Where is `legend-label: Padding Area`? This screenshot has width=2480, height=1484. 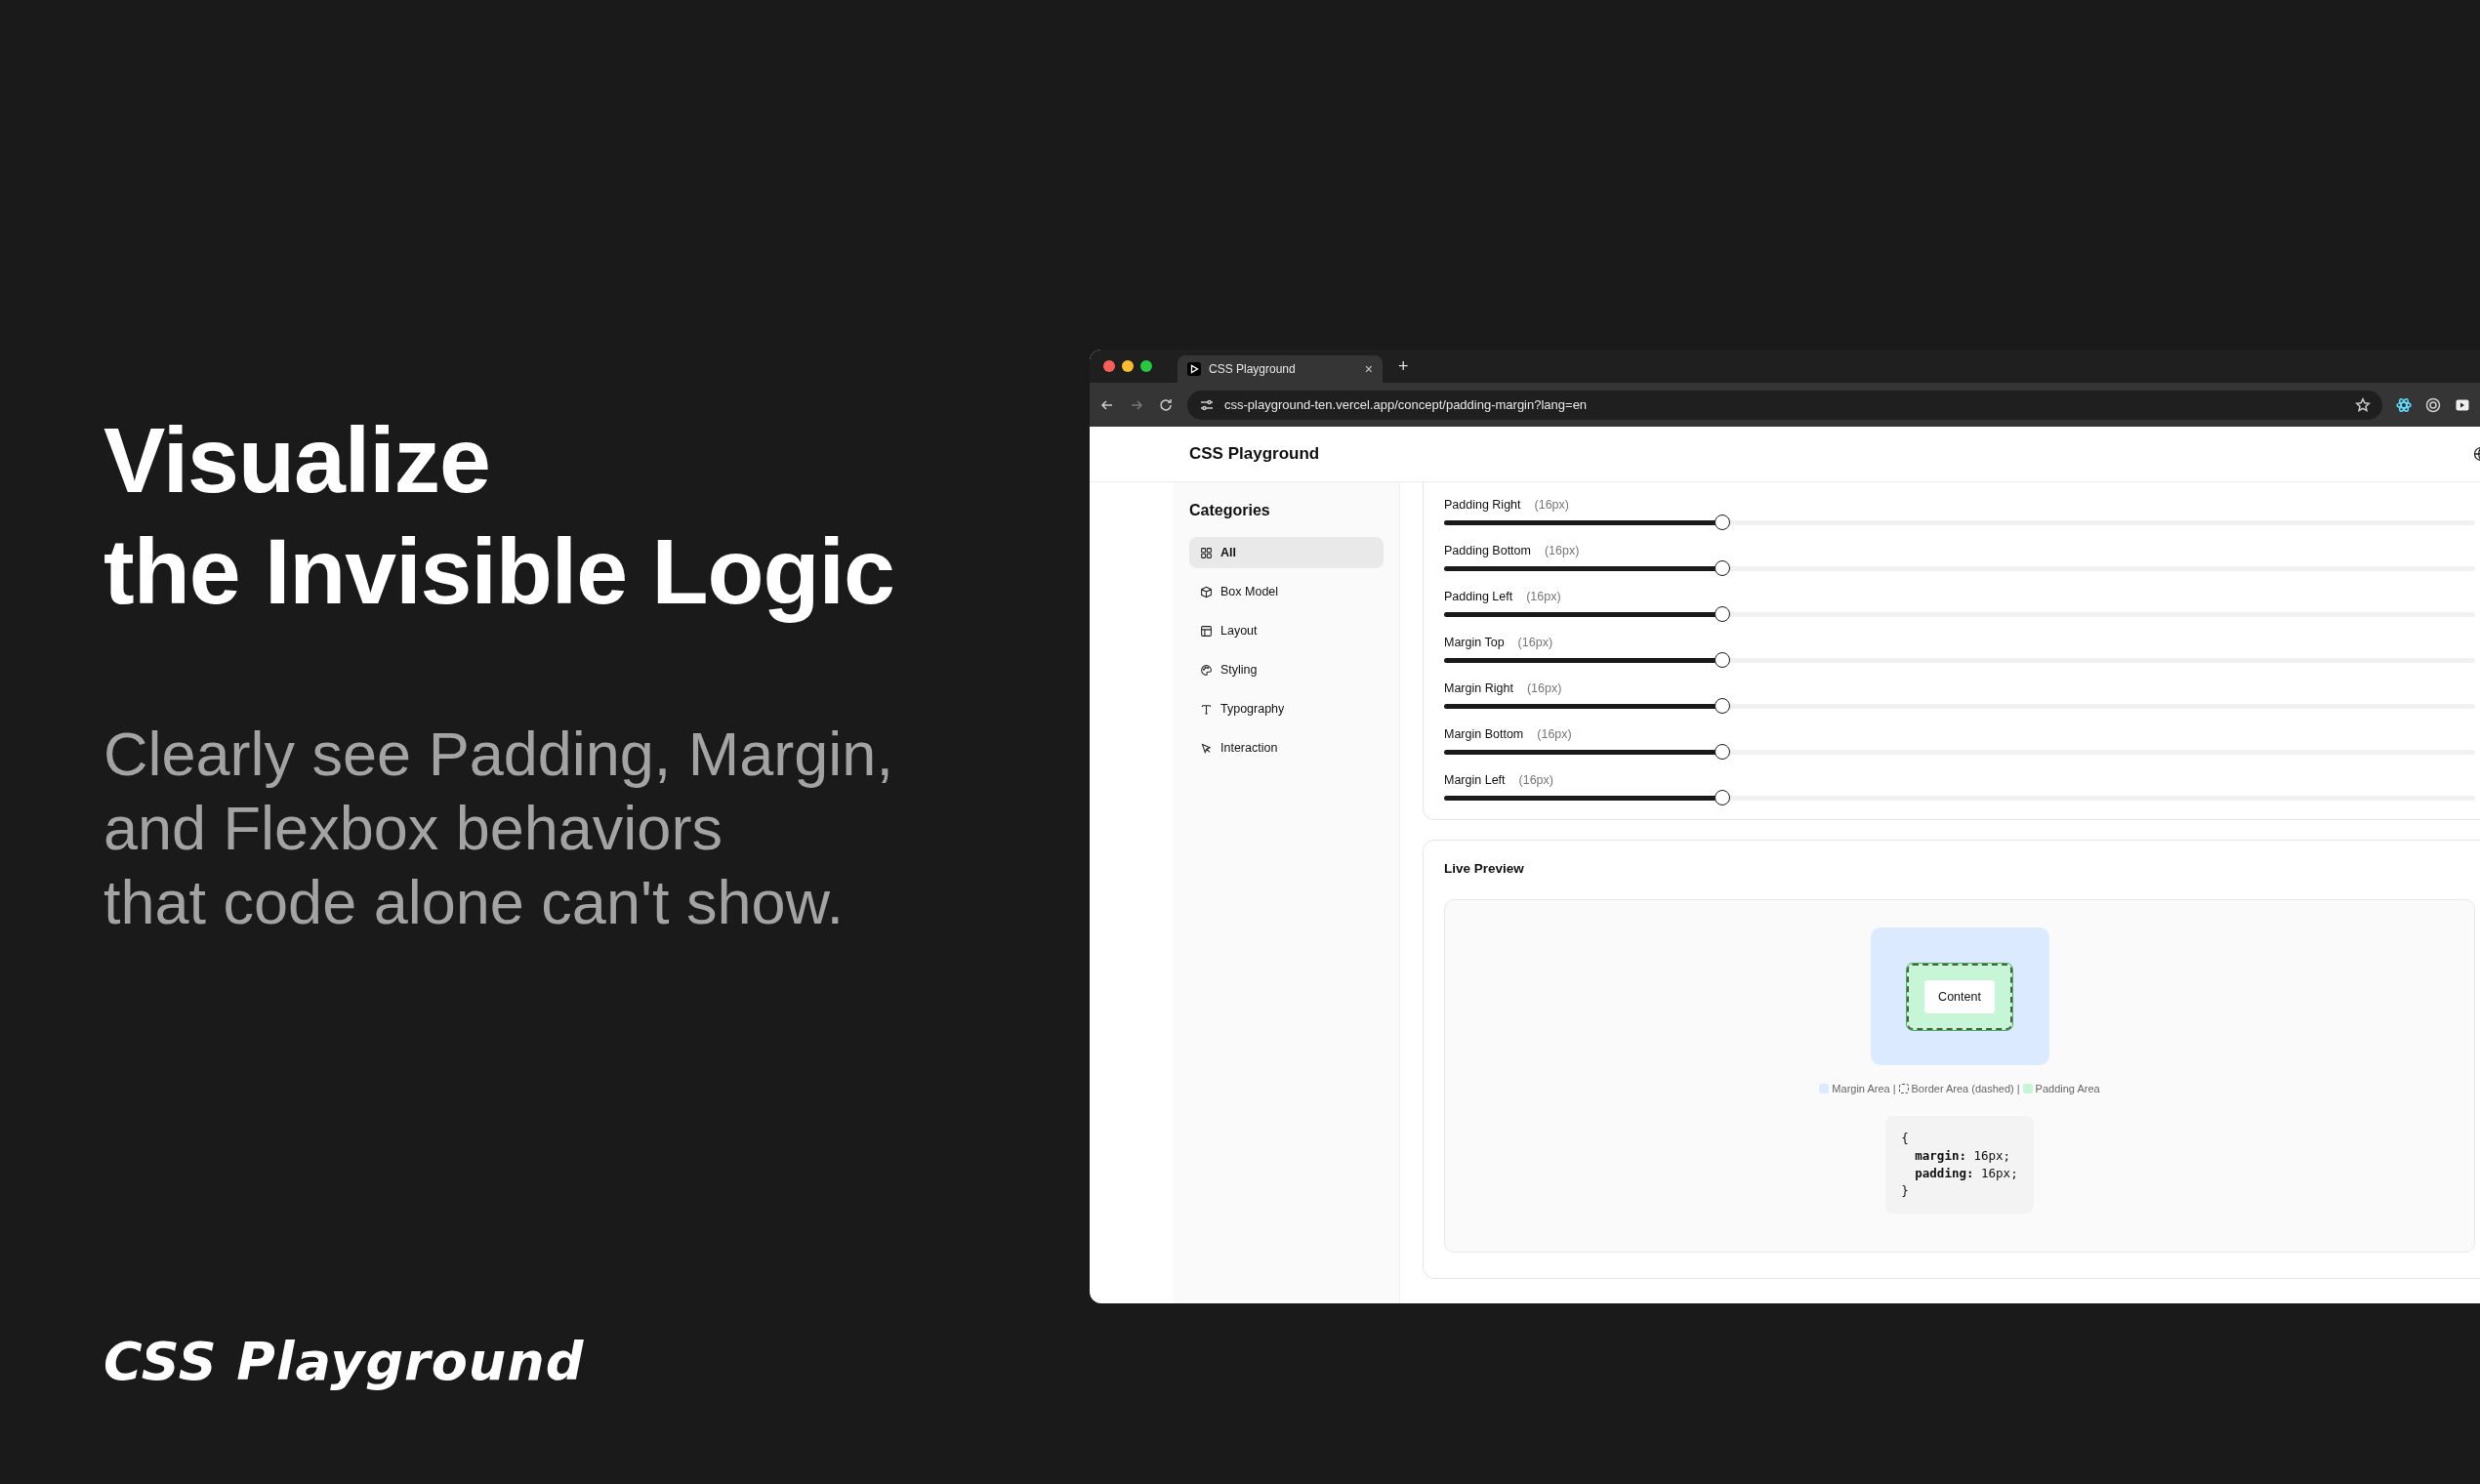
legend-label: Padding Area is located at coordinates (2067, 1089).